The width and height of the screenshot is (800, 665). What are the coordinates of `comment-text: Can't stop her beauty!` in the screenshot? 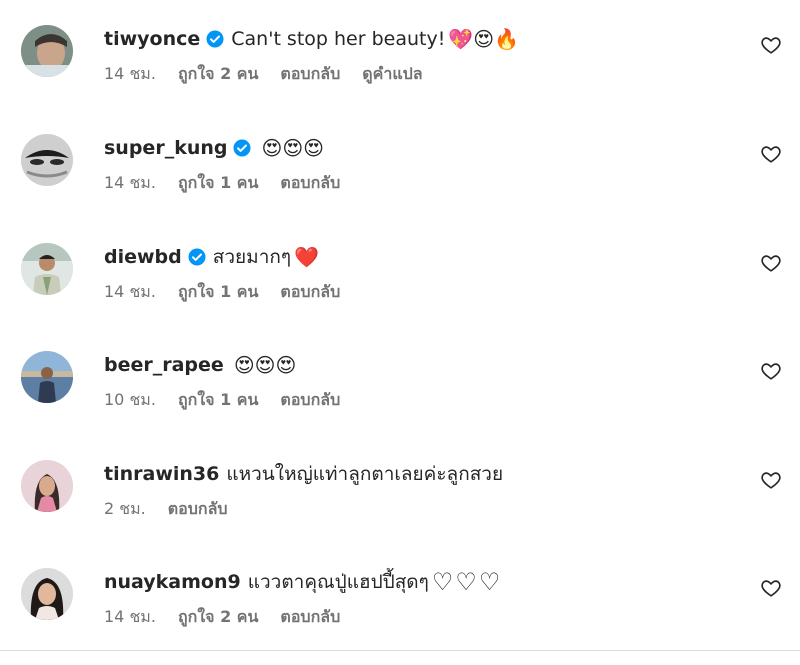 It's located at (338, 39).